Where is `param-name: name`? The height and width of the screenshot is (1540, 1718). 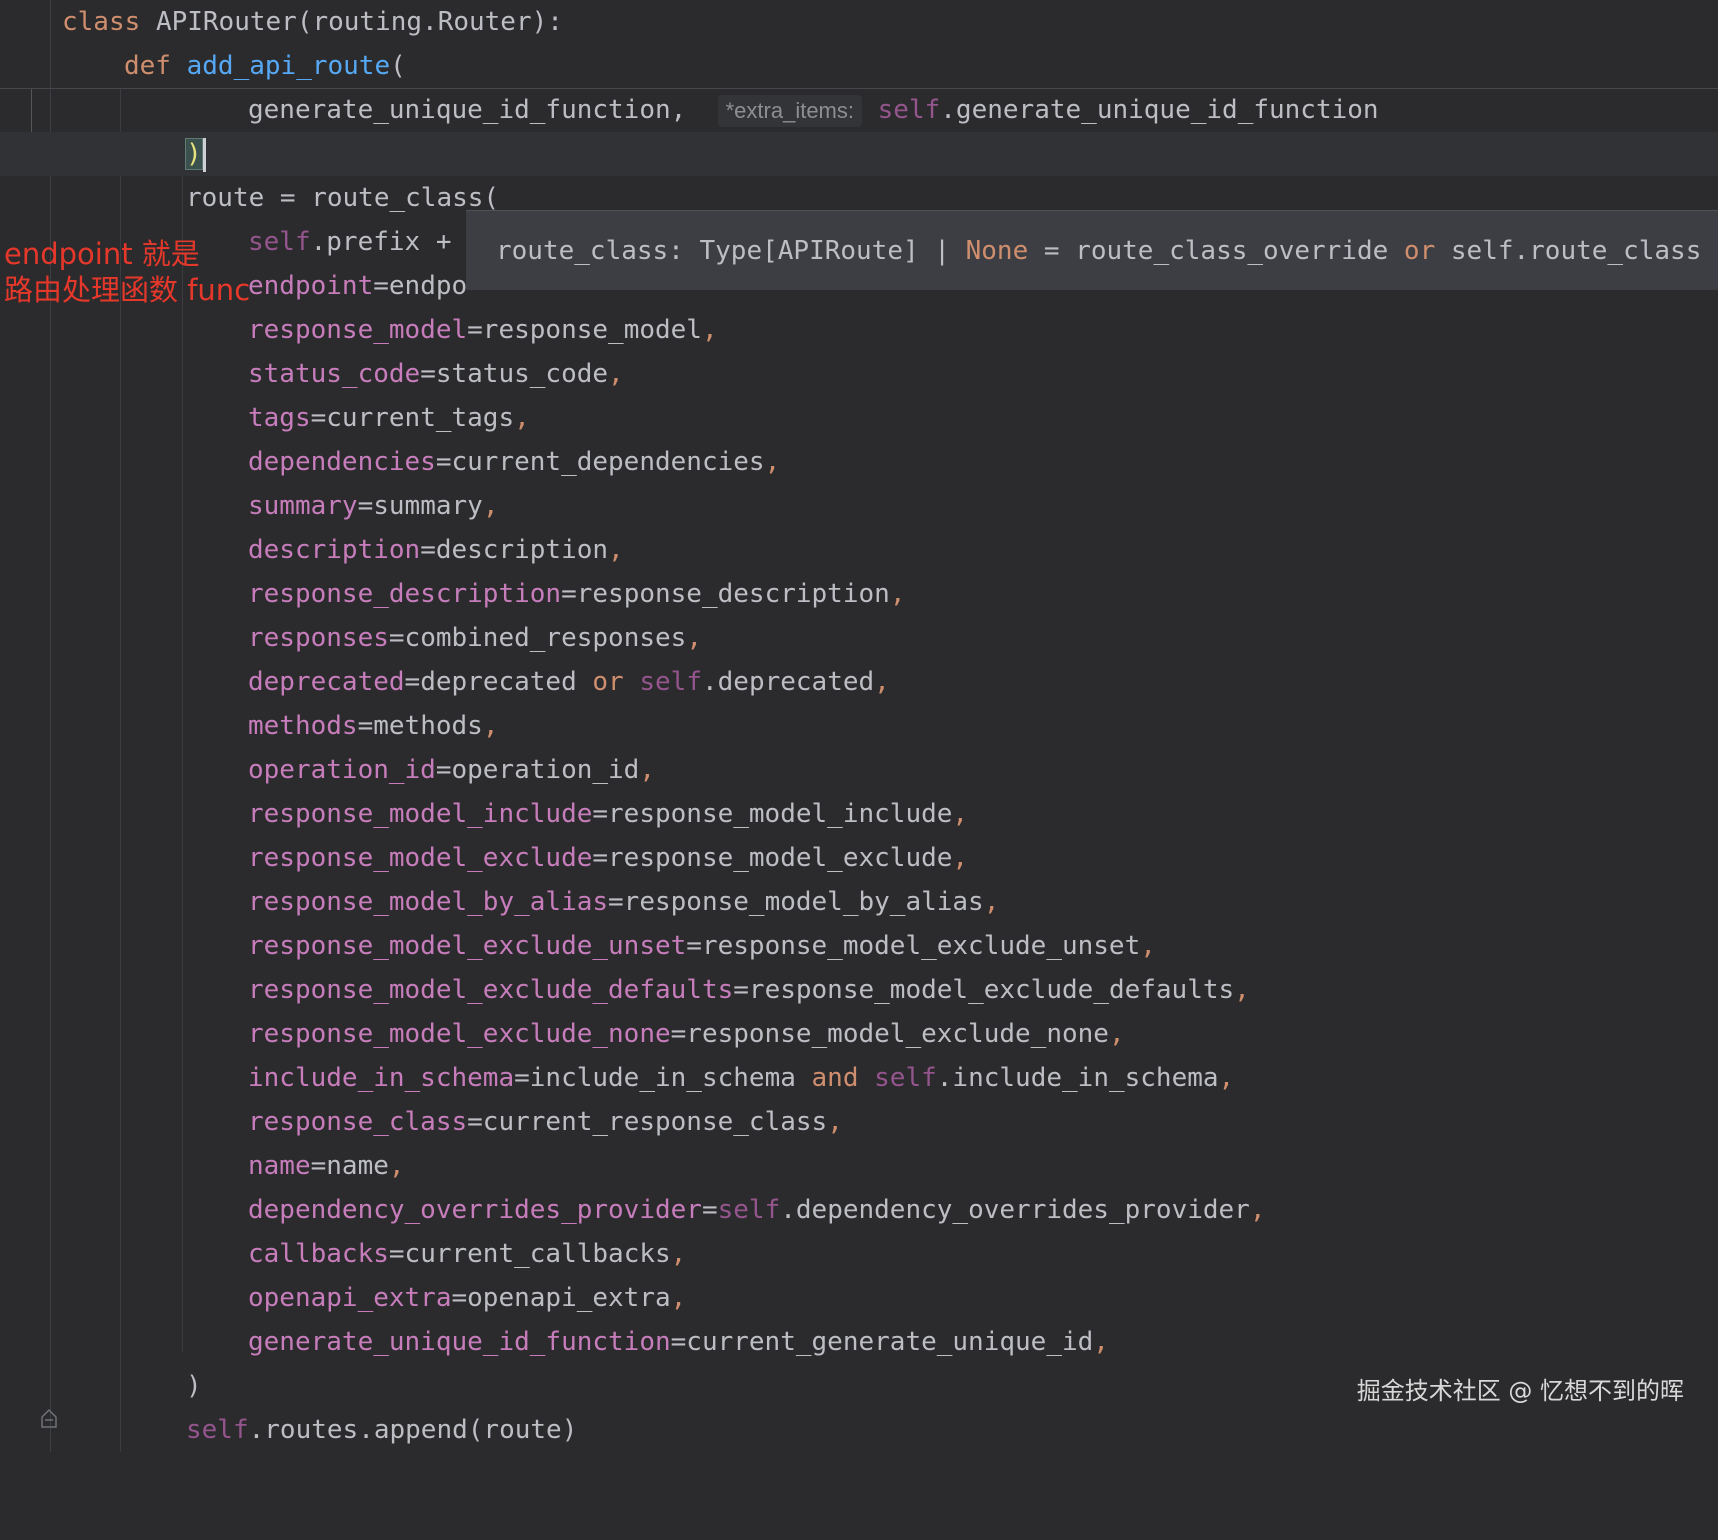 param-name: name is located at coordinates (279, 1166).